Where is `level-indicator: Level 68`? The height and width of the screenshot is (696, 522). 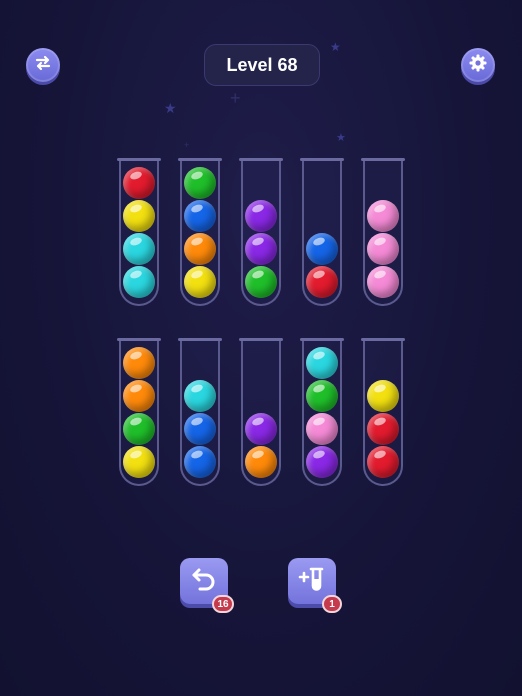 level-indicator: Level 68 is located at coordinates (262, 65).